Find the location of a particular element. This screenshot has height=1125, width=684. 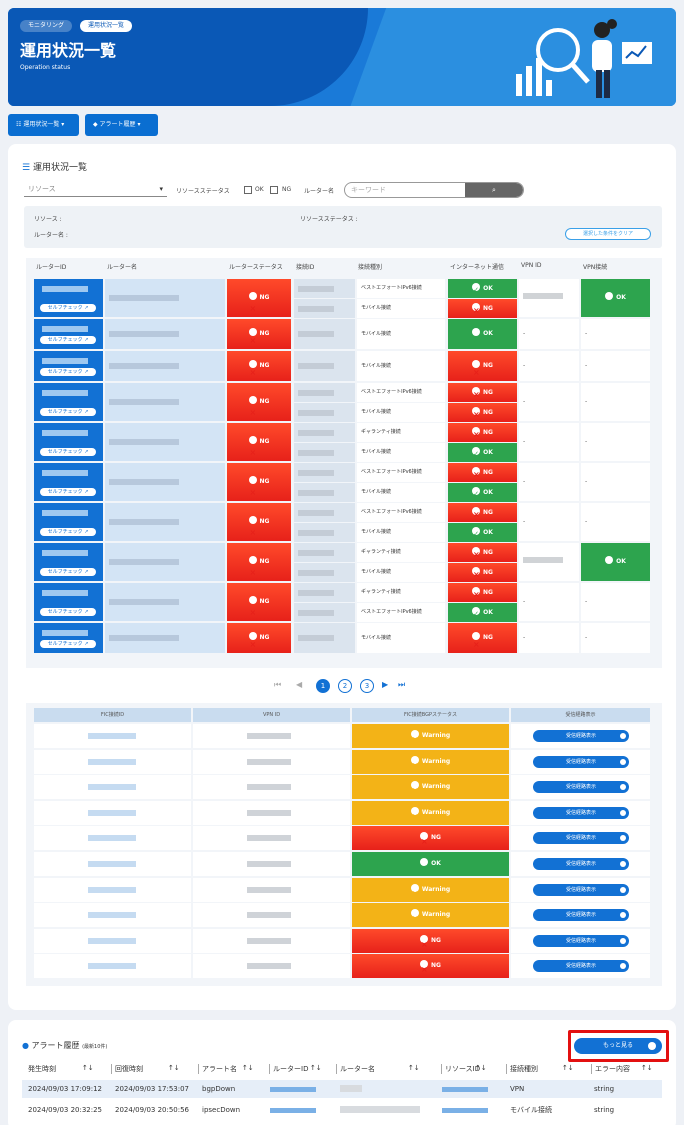

ok-checkbox is located at coordinates (248, 190).